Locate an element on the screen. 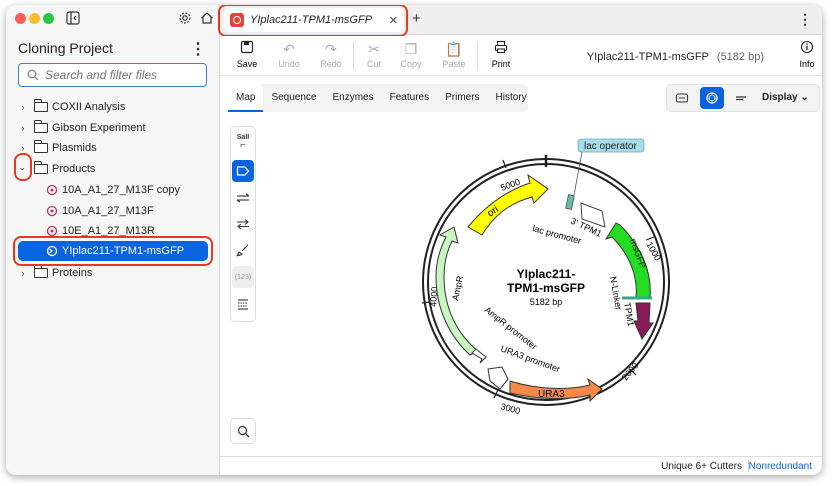 This screenshot has height=486, width=833. home-icon is located at coordinates (207, 18).